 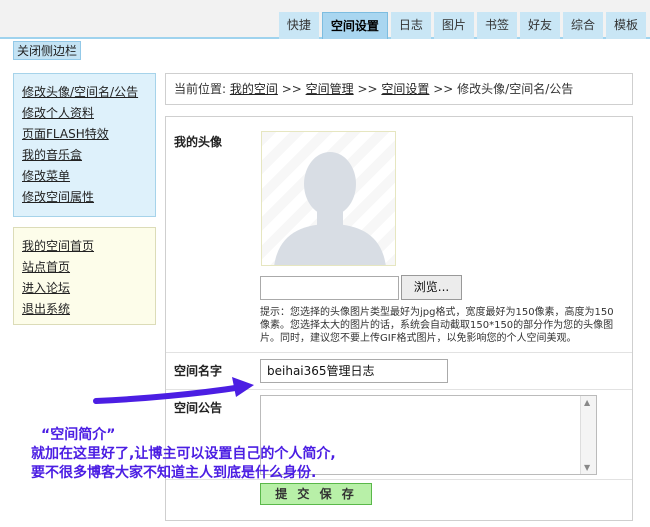 I want to click on sidebar-item-my-space-home: 我的空间首页, so click(x=84, y=246).